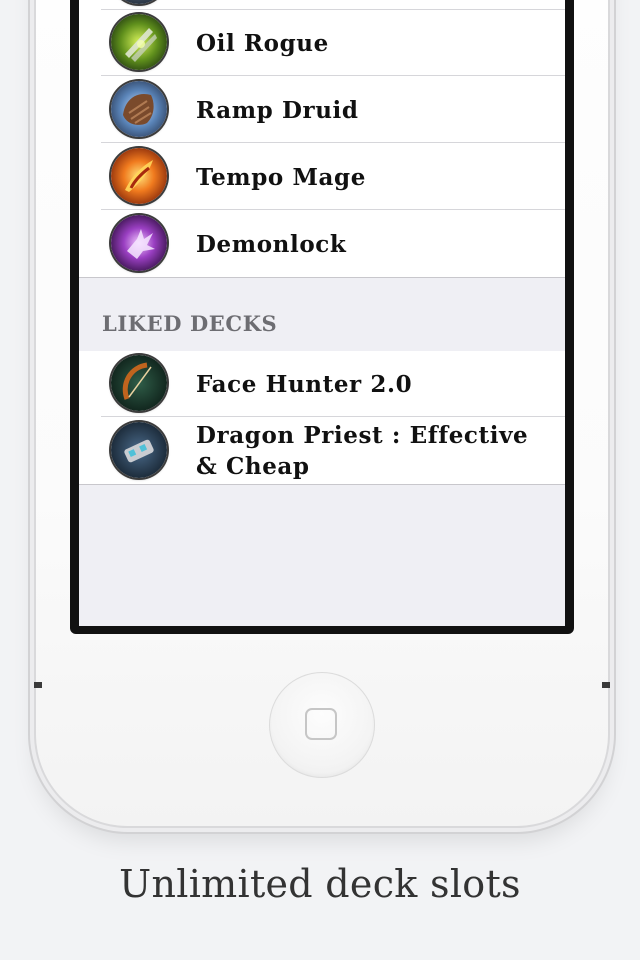  What do you see at coordinates (38, 685) in the screenshot?
I see `antenna-band-left` at bounding box center [38, 685].